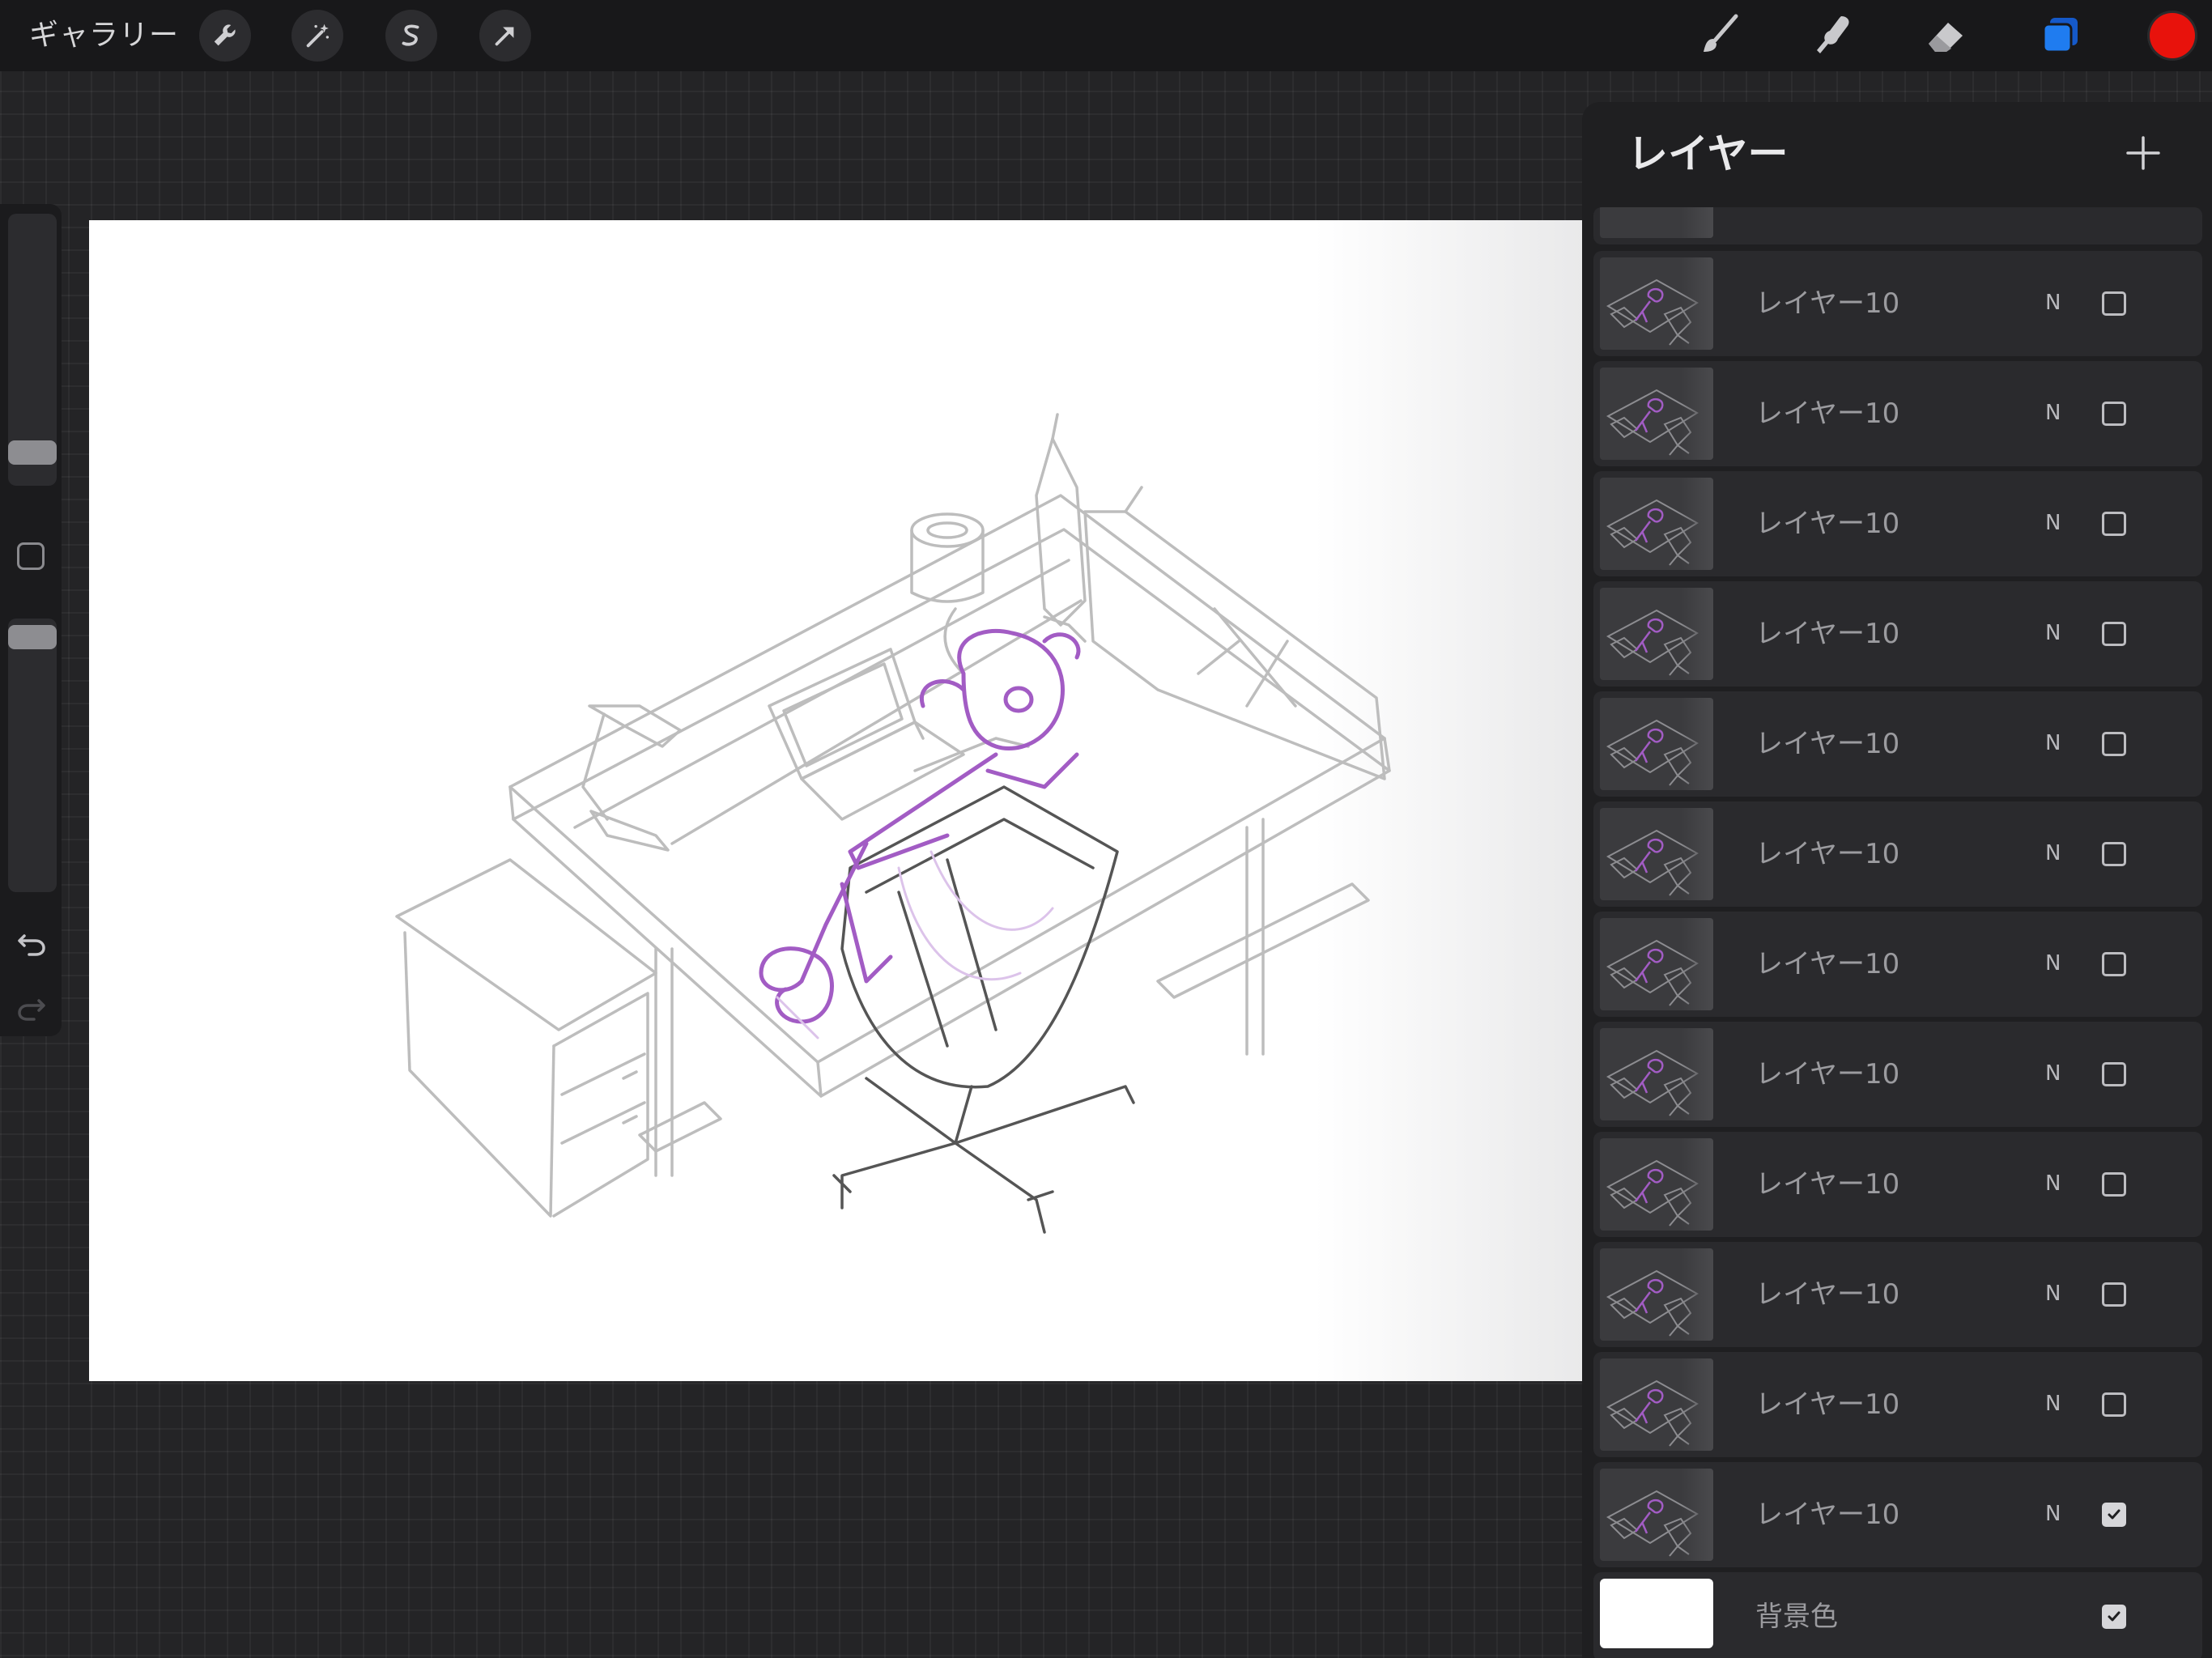  I want to click on smudge-tool-button, so click(1833, 35).